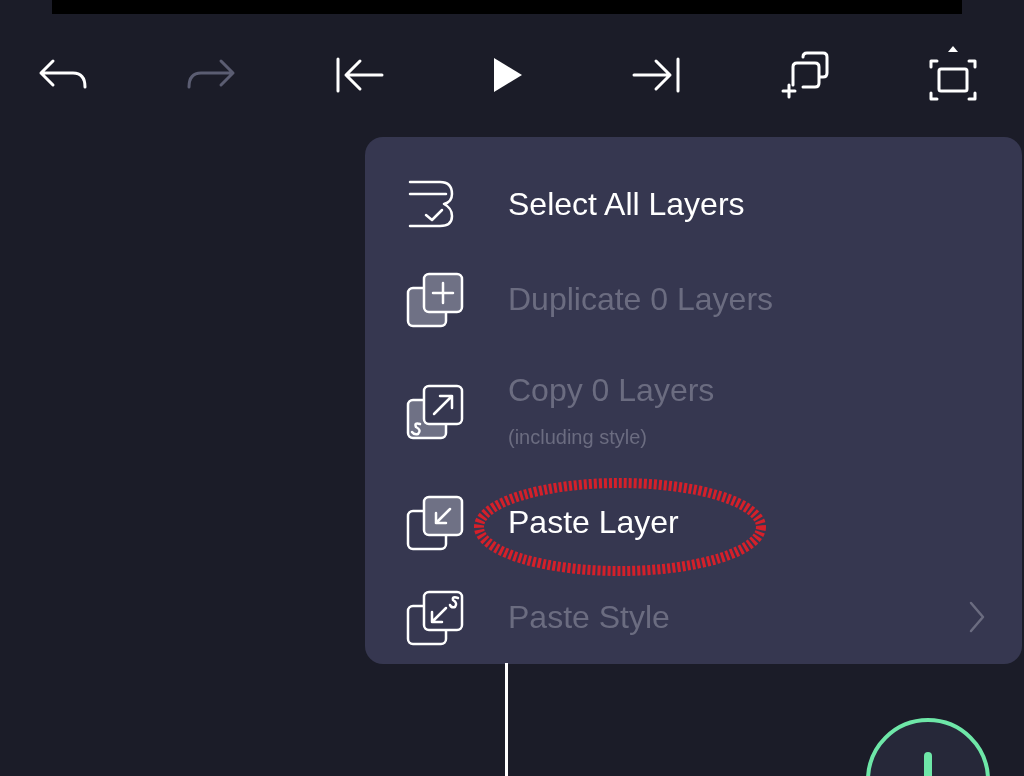  What do you see at coordinates (627, 205) in the screenshot?
I see `menu-item-label: Select All Layers` at bounding box center [627, 205].